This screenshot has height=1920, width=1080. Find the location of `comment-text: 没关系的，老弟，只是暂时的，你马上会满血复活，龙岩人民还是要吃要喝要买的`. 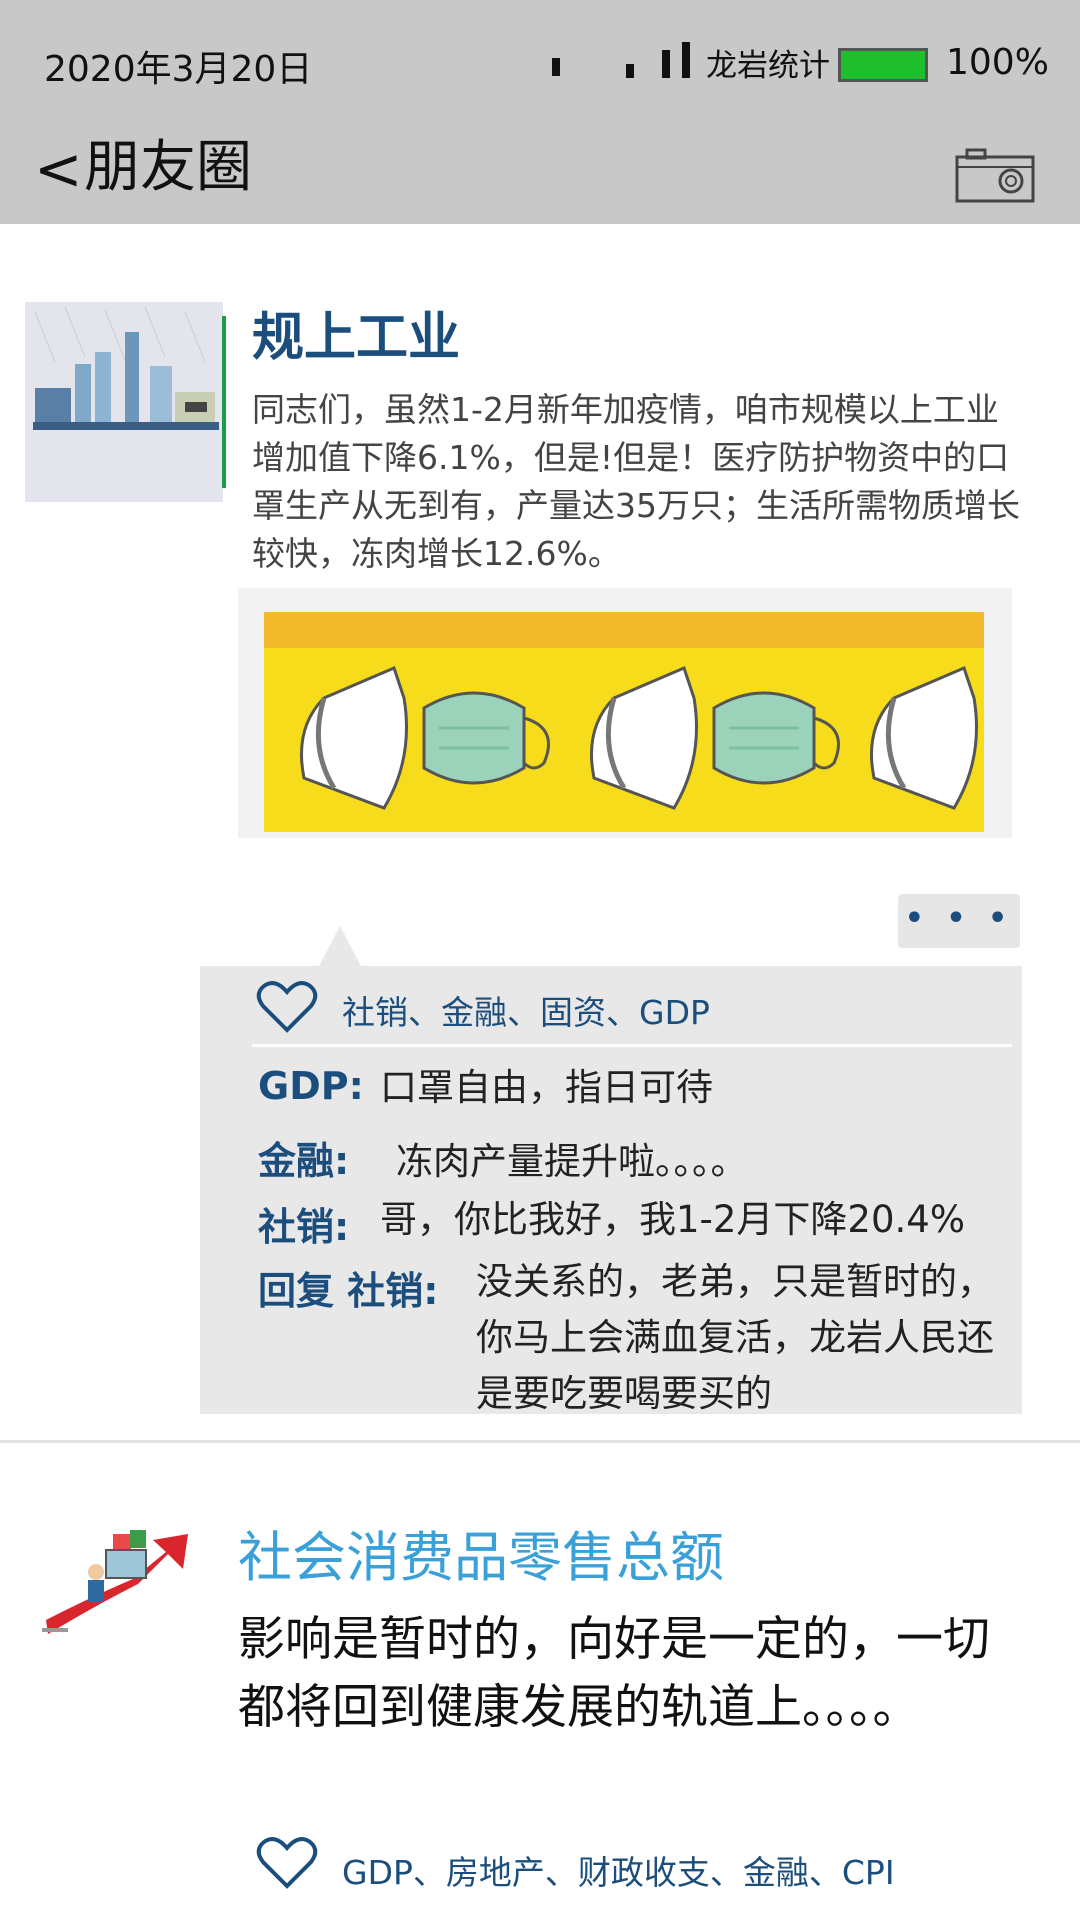

comment-text: 没关系的，老弟，只是暂时的，你马上会满血复活，龙岩人民还是要吃要喝要买的 is located at coordinates (735, 1337).